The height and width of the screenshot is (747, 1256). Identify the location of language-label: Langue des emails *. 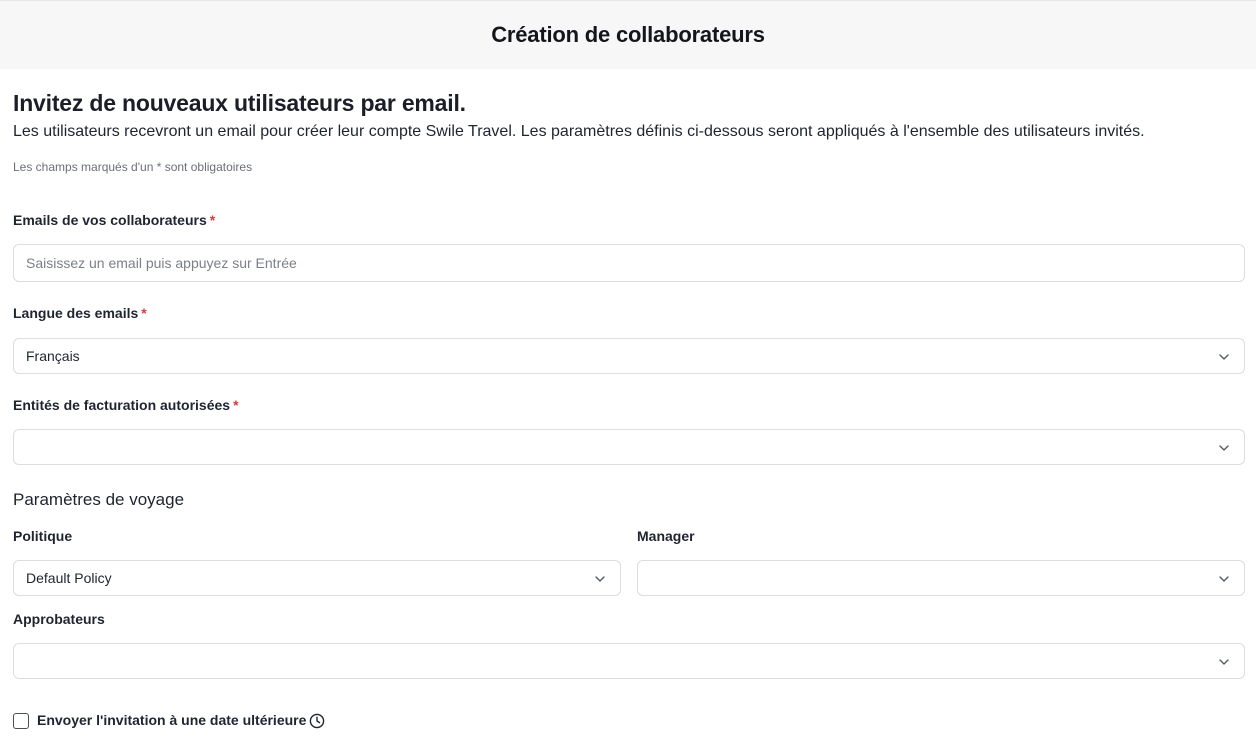
(80, 313).